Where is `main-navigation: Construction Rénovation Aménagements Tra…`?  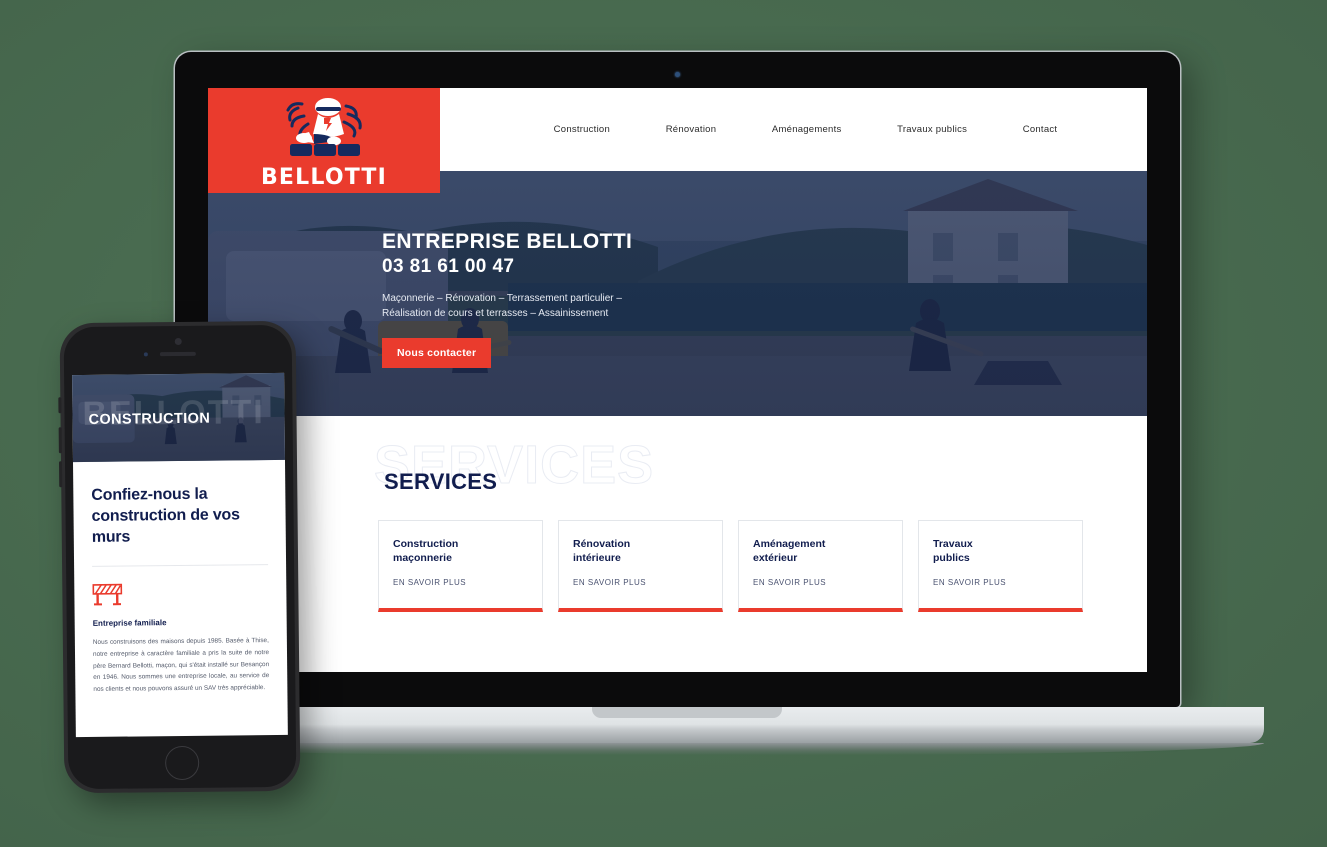 main-navigation: Construction Rénovation Aménagements Tra… is located at coordinates (793, 129).